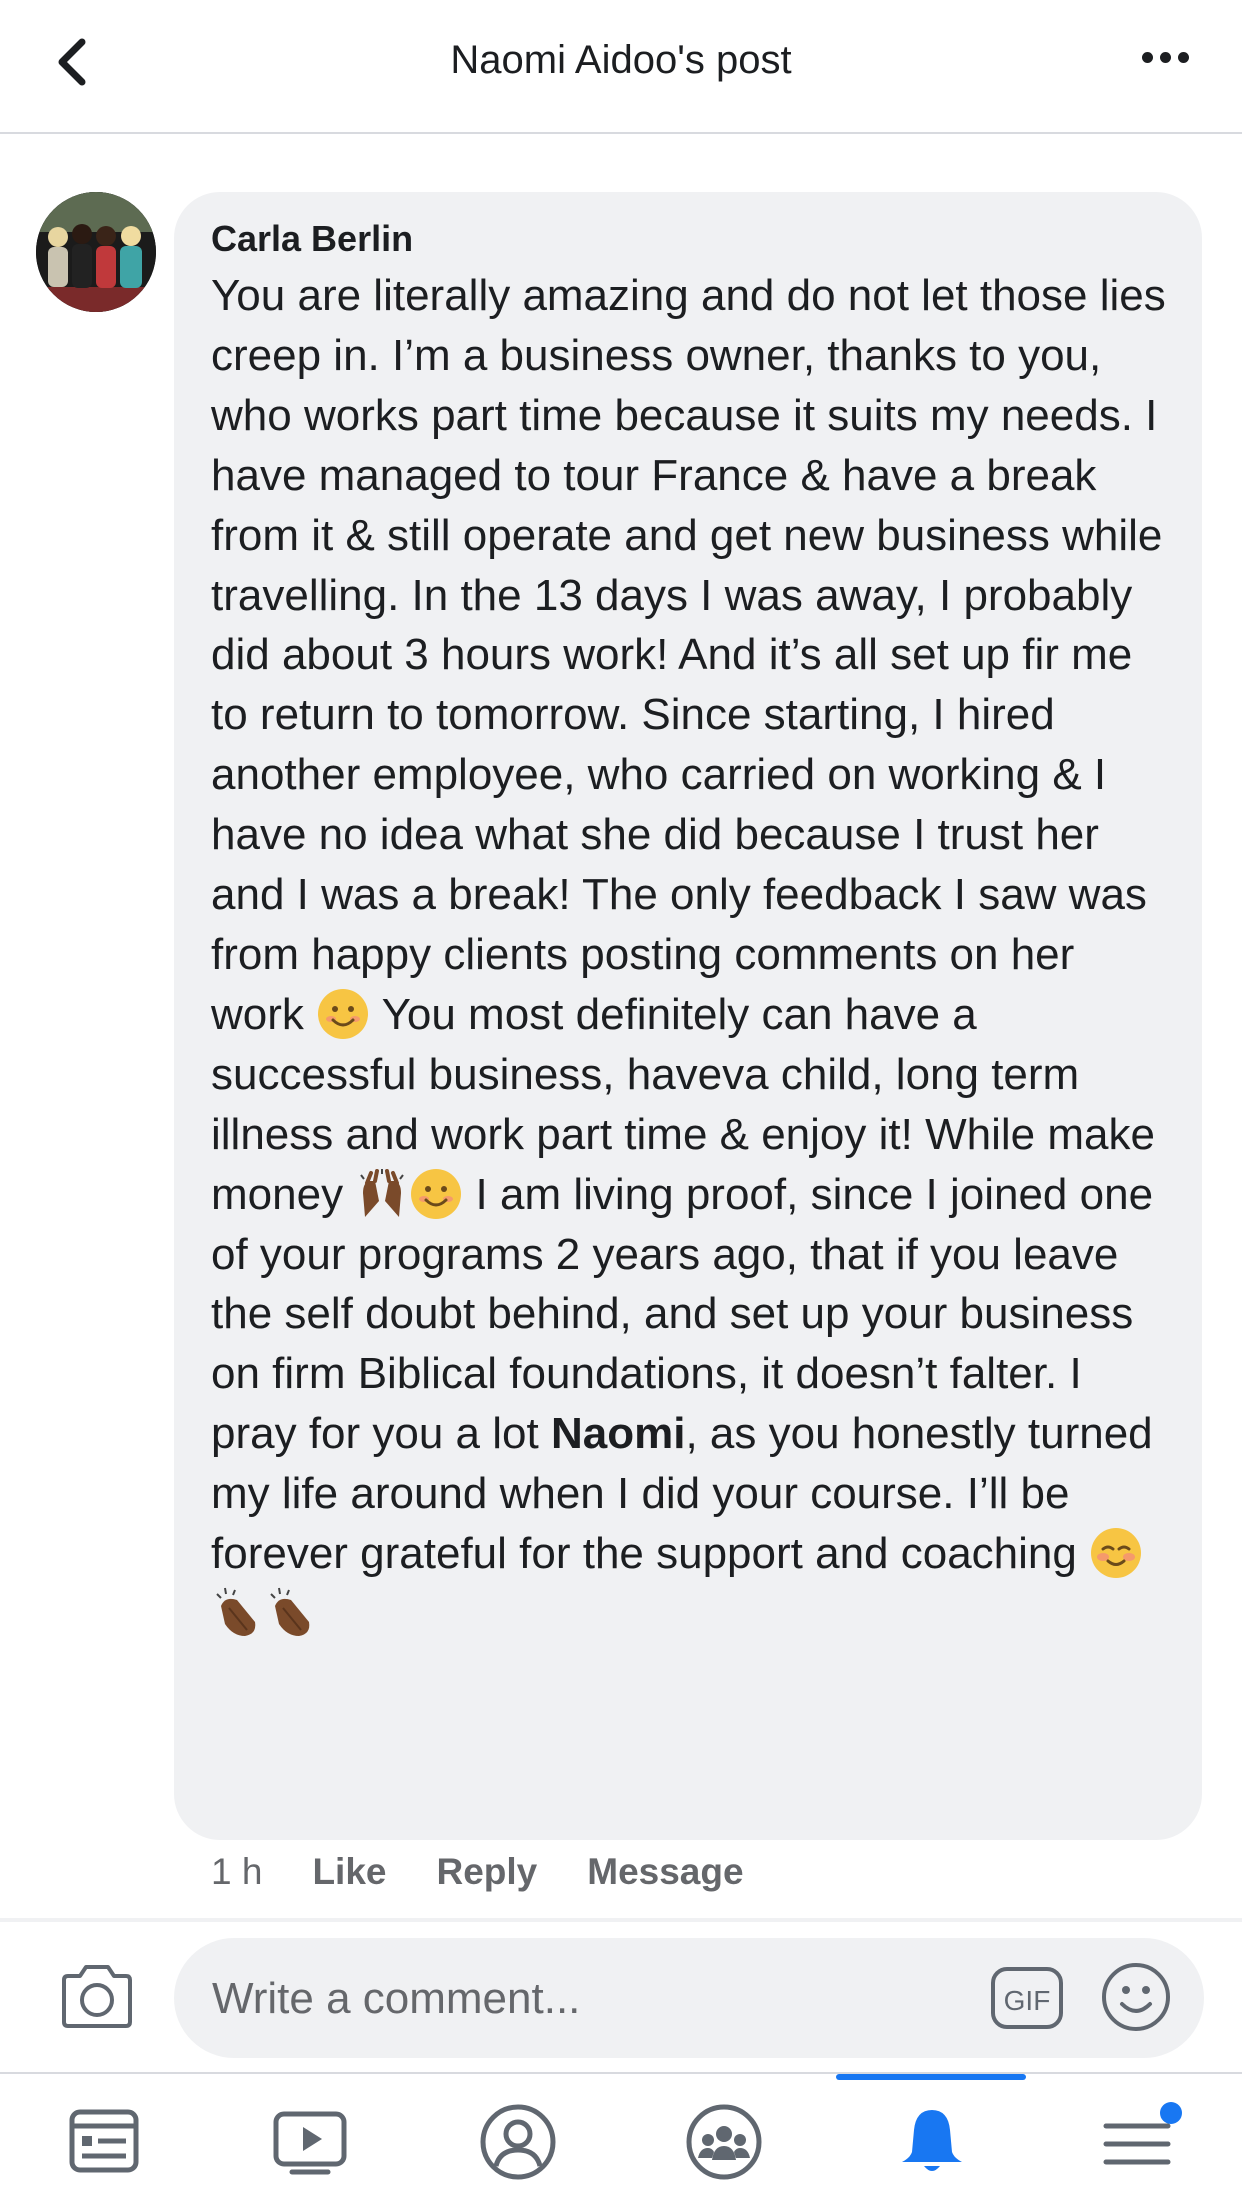  I want to click on emoji-icon, so click(1136, 1997).